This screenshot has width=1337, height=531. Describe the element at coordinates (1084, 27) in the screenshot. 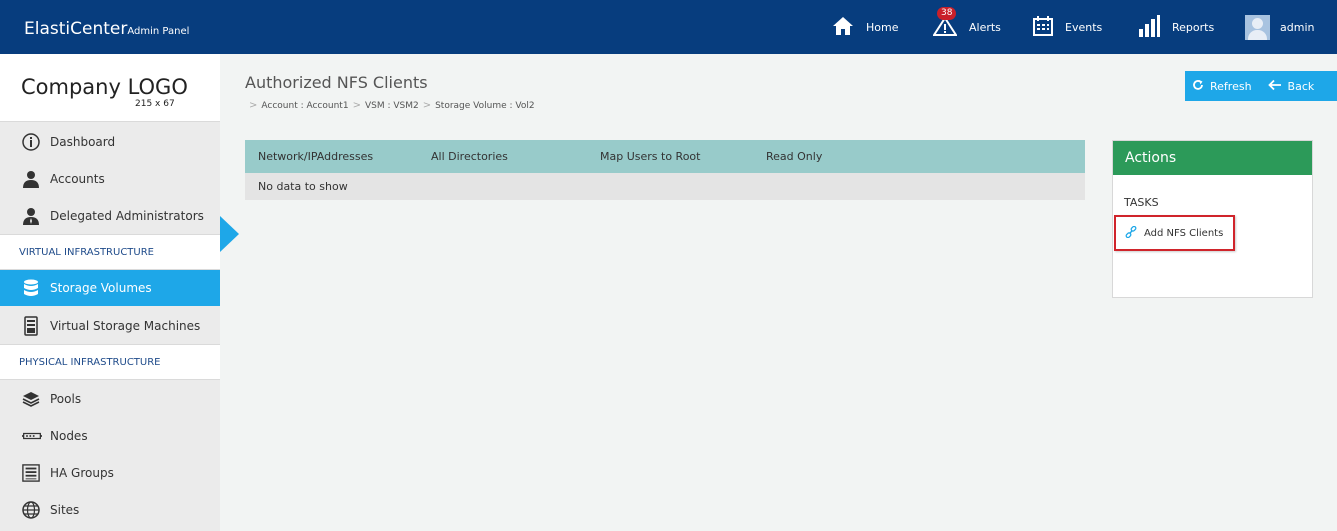

I see `nav-events-label: Events` at that location.